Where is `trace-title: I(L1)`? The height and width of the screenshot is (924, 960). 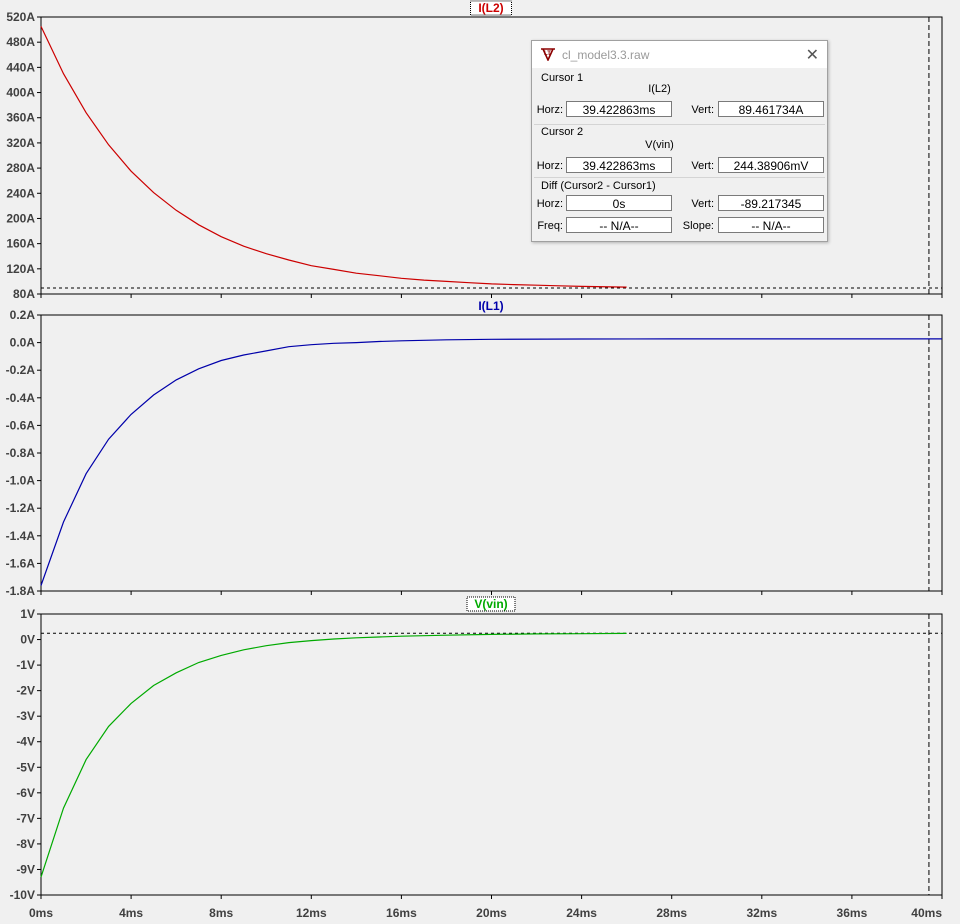 trace-title: I(L1) is located at coordinates (490, 306).